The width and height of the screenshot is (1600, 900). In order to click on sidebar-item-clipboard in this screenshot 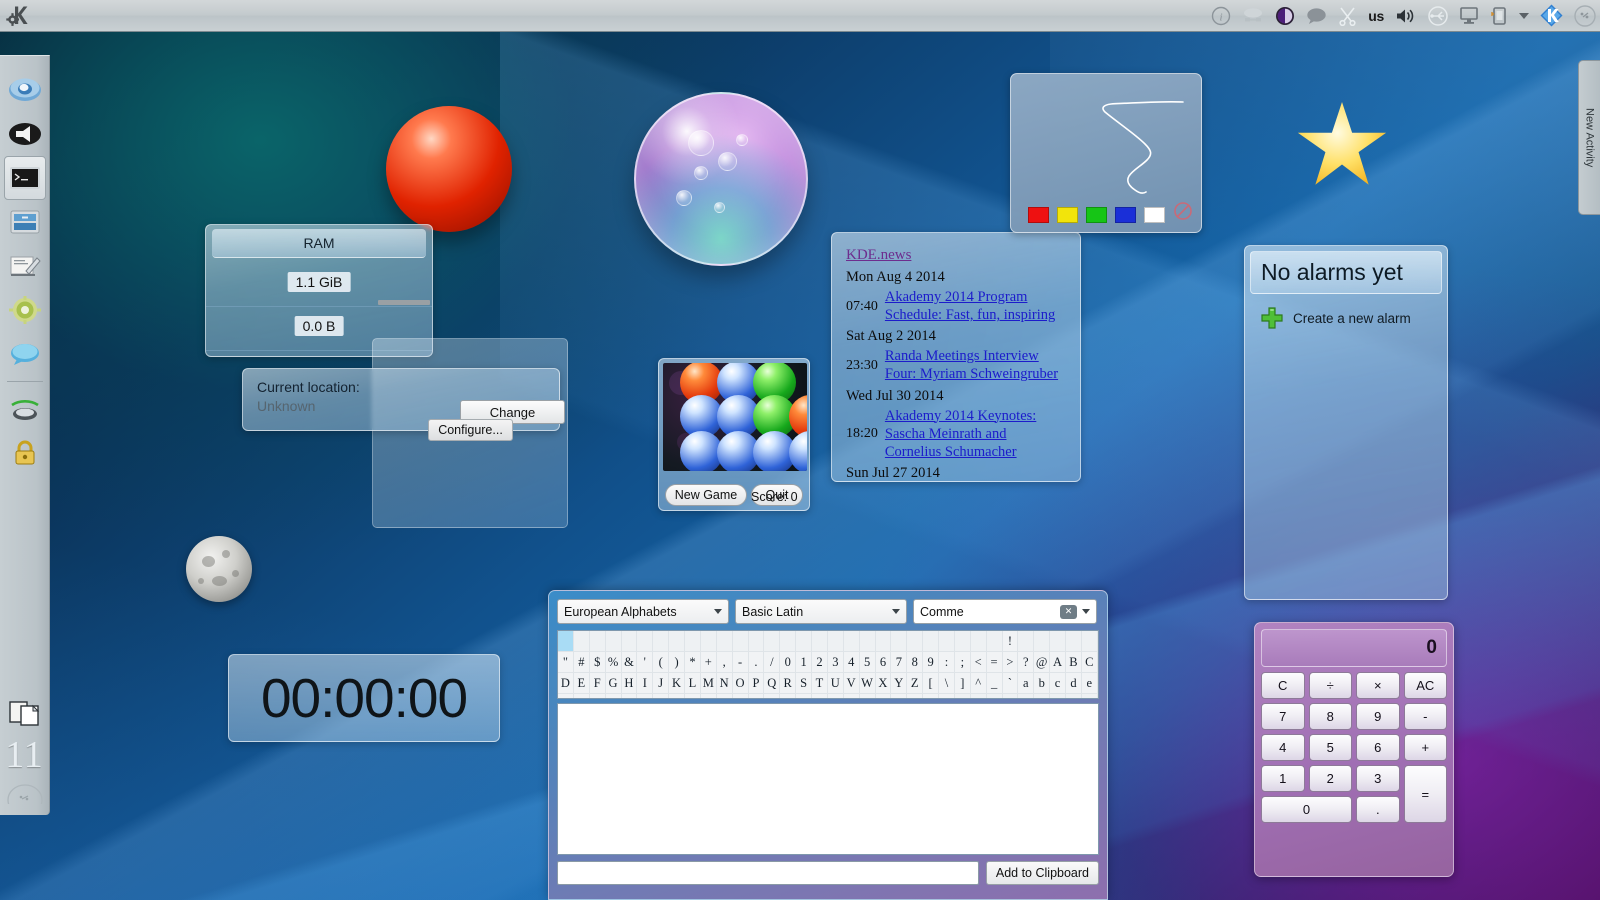, I will do `click(25, 712)`.